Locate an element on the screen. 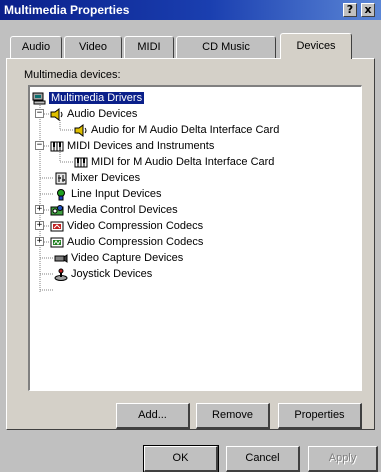 This screenshot has width=381, height=472. video-codec-icon is located at coordinates (57, 226).